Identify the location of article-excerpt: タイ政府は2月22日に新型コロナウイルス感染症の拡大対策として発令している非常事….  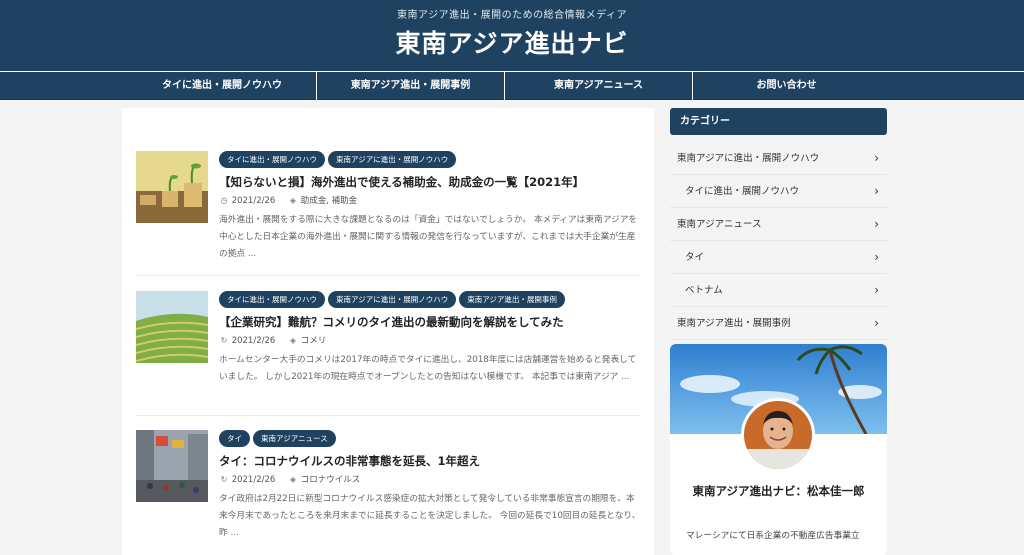
(430, 516).